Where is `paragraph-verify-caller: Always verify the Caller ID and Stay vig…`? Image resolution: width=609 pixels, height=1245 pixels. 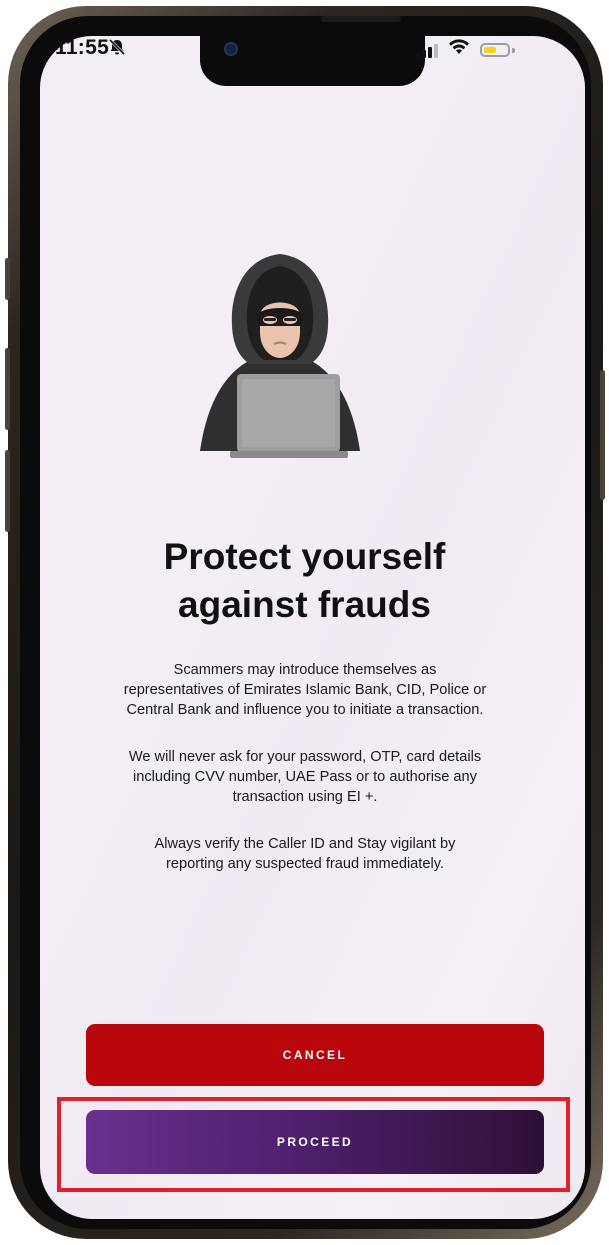 paragraph-verify-caller: Always verify the Caller ID and Stay vig… is located at coordinates (305, 854).